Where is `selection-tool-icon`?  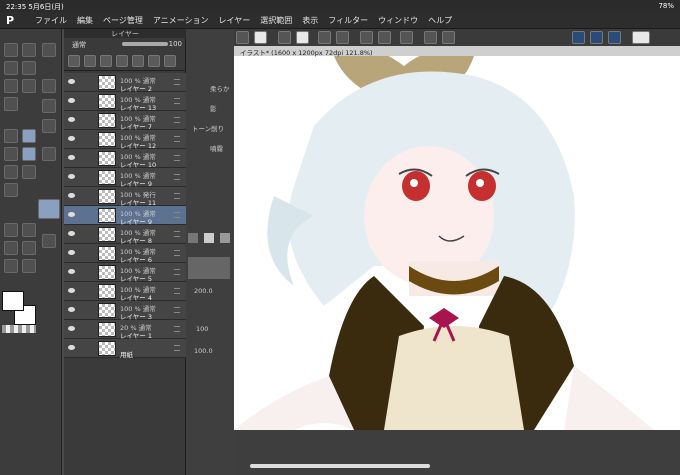
selection-tool-icon is located at coordinates (11, 86).